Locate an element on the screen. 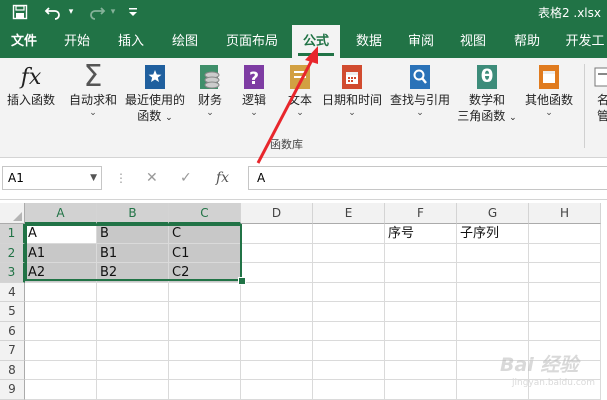 This screenshot has height=400, width=607. cell-e5 is located at coordinates (349, 312).